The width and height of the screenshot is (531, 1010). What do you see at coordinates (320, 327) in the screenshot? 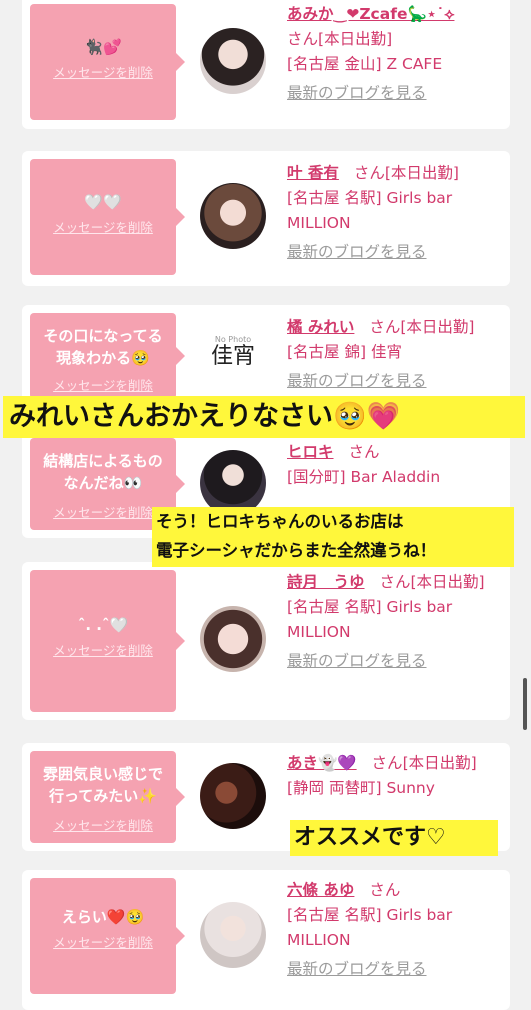
I see `cast-name-link: 橘 みれい` at bounding box center [320, 327].